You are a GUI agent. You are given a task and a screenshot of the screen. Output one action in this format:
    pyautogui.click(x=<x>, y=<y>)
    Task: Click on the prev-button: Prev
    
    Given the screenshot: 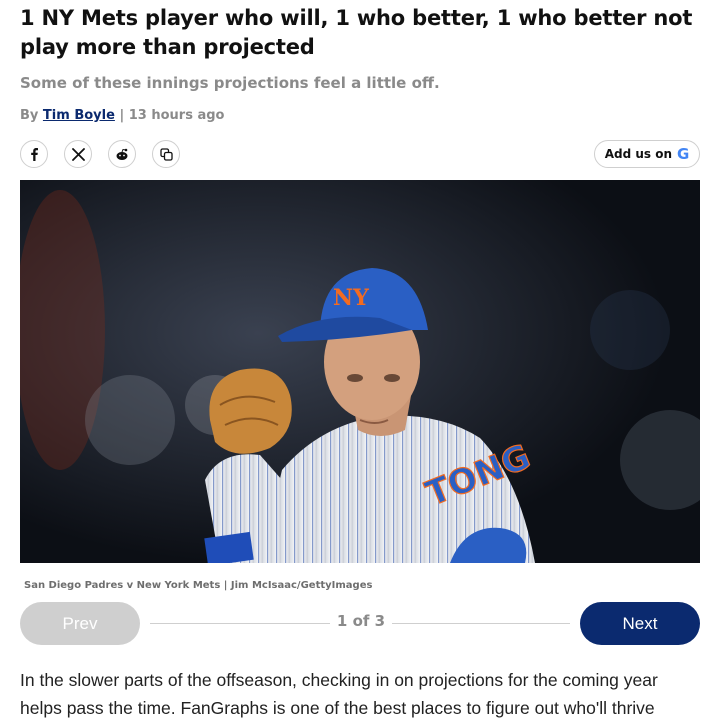 What is the action you would take?
    pyautogui.click(x=80, y=623)
    